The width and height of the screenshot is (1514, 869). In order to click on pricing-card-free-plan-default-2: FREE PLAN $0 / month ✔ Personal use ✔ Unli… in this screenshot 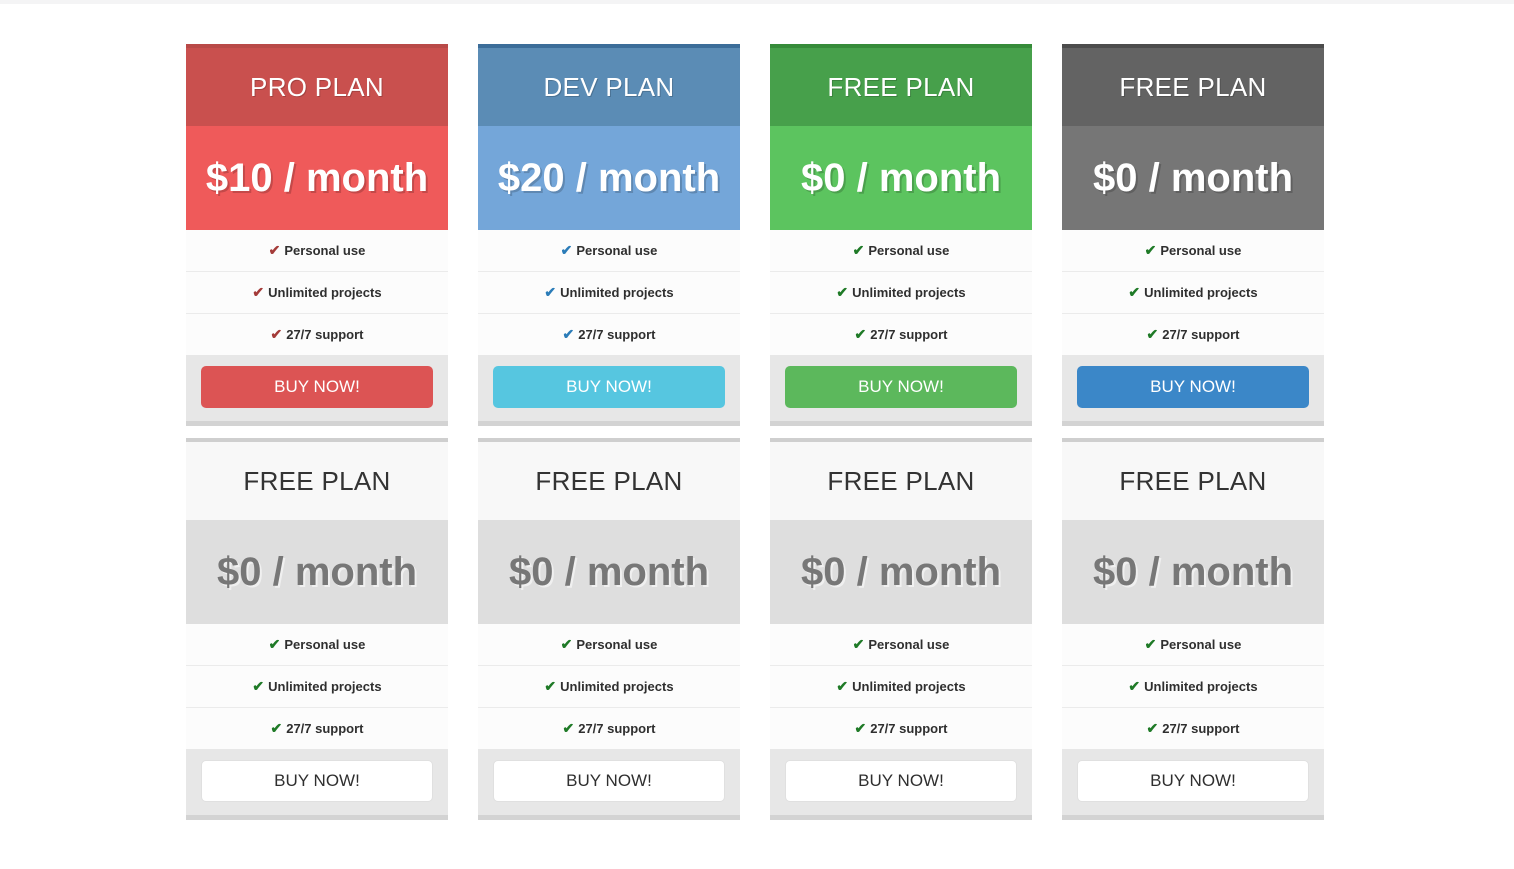, I will do `click(609, 629)`.